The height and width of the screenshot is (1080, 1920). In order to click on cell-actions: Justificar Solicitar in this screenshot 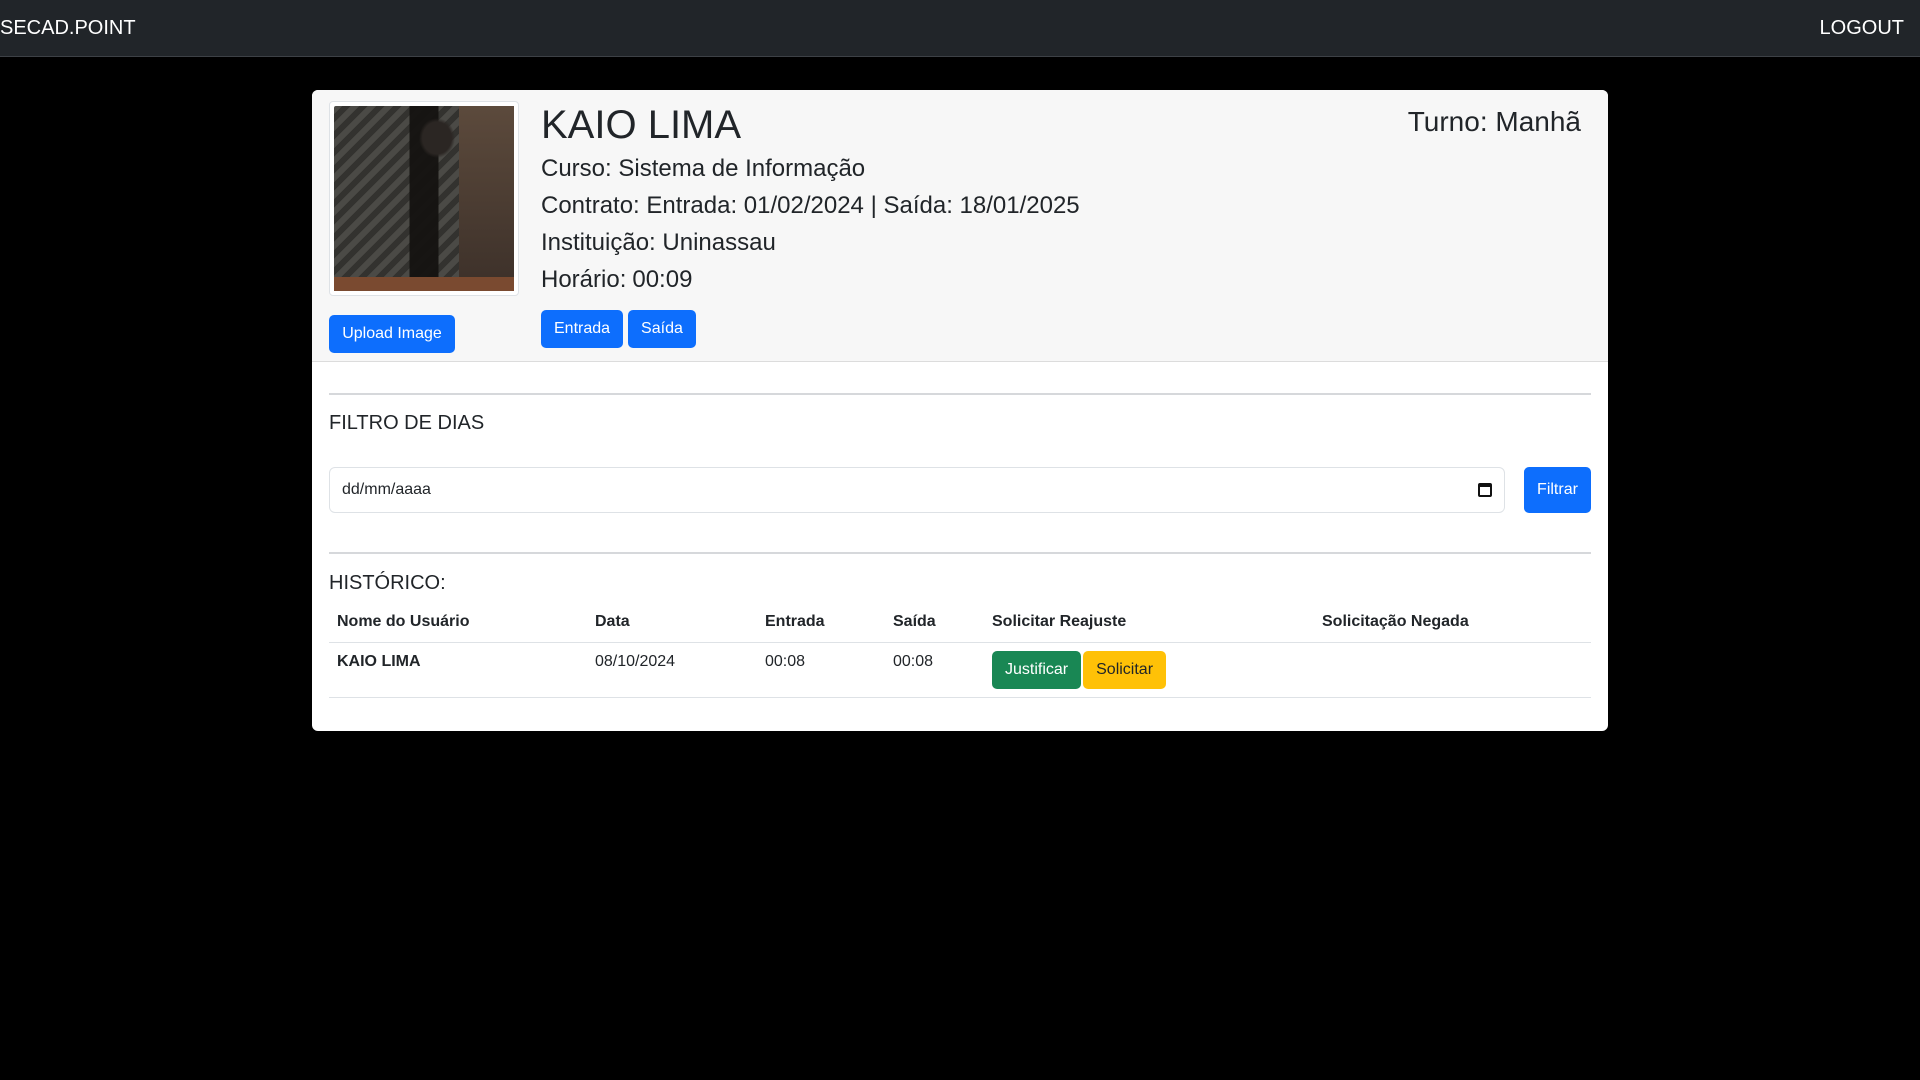, I will do `click(1149, 670)`.